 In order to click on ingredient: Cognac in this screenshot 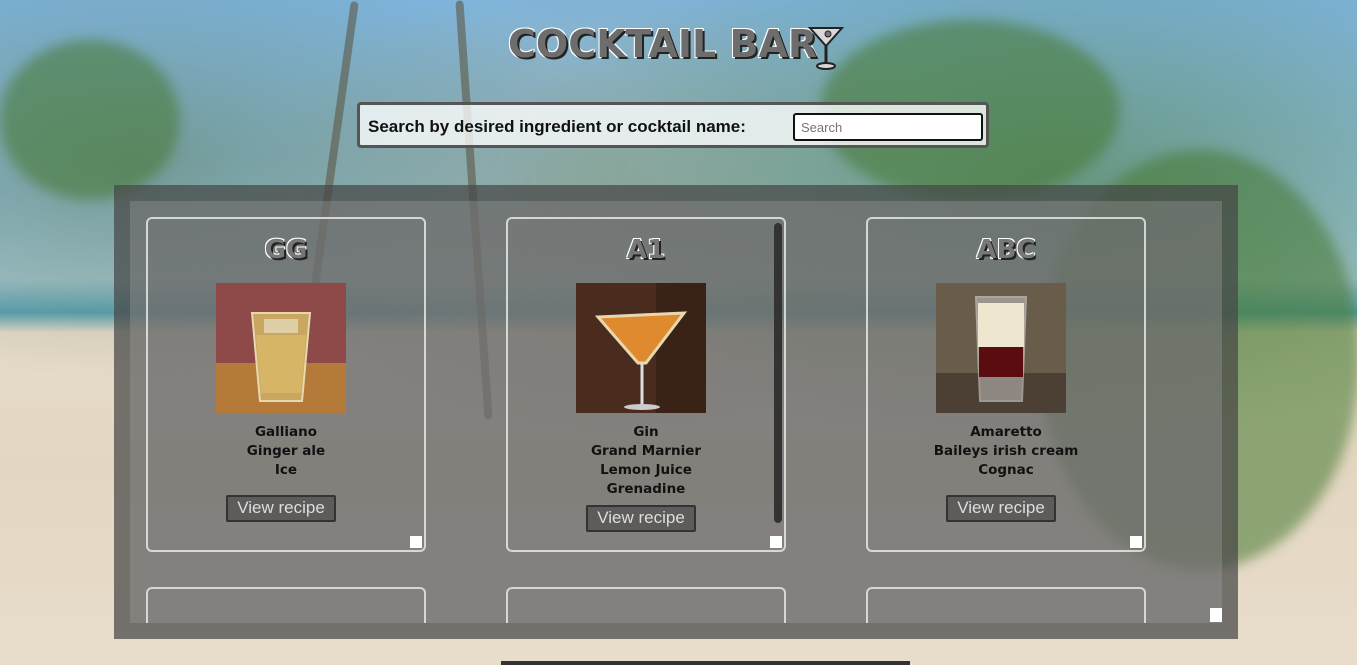, I will do `click(1006, 470)`.